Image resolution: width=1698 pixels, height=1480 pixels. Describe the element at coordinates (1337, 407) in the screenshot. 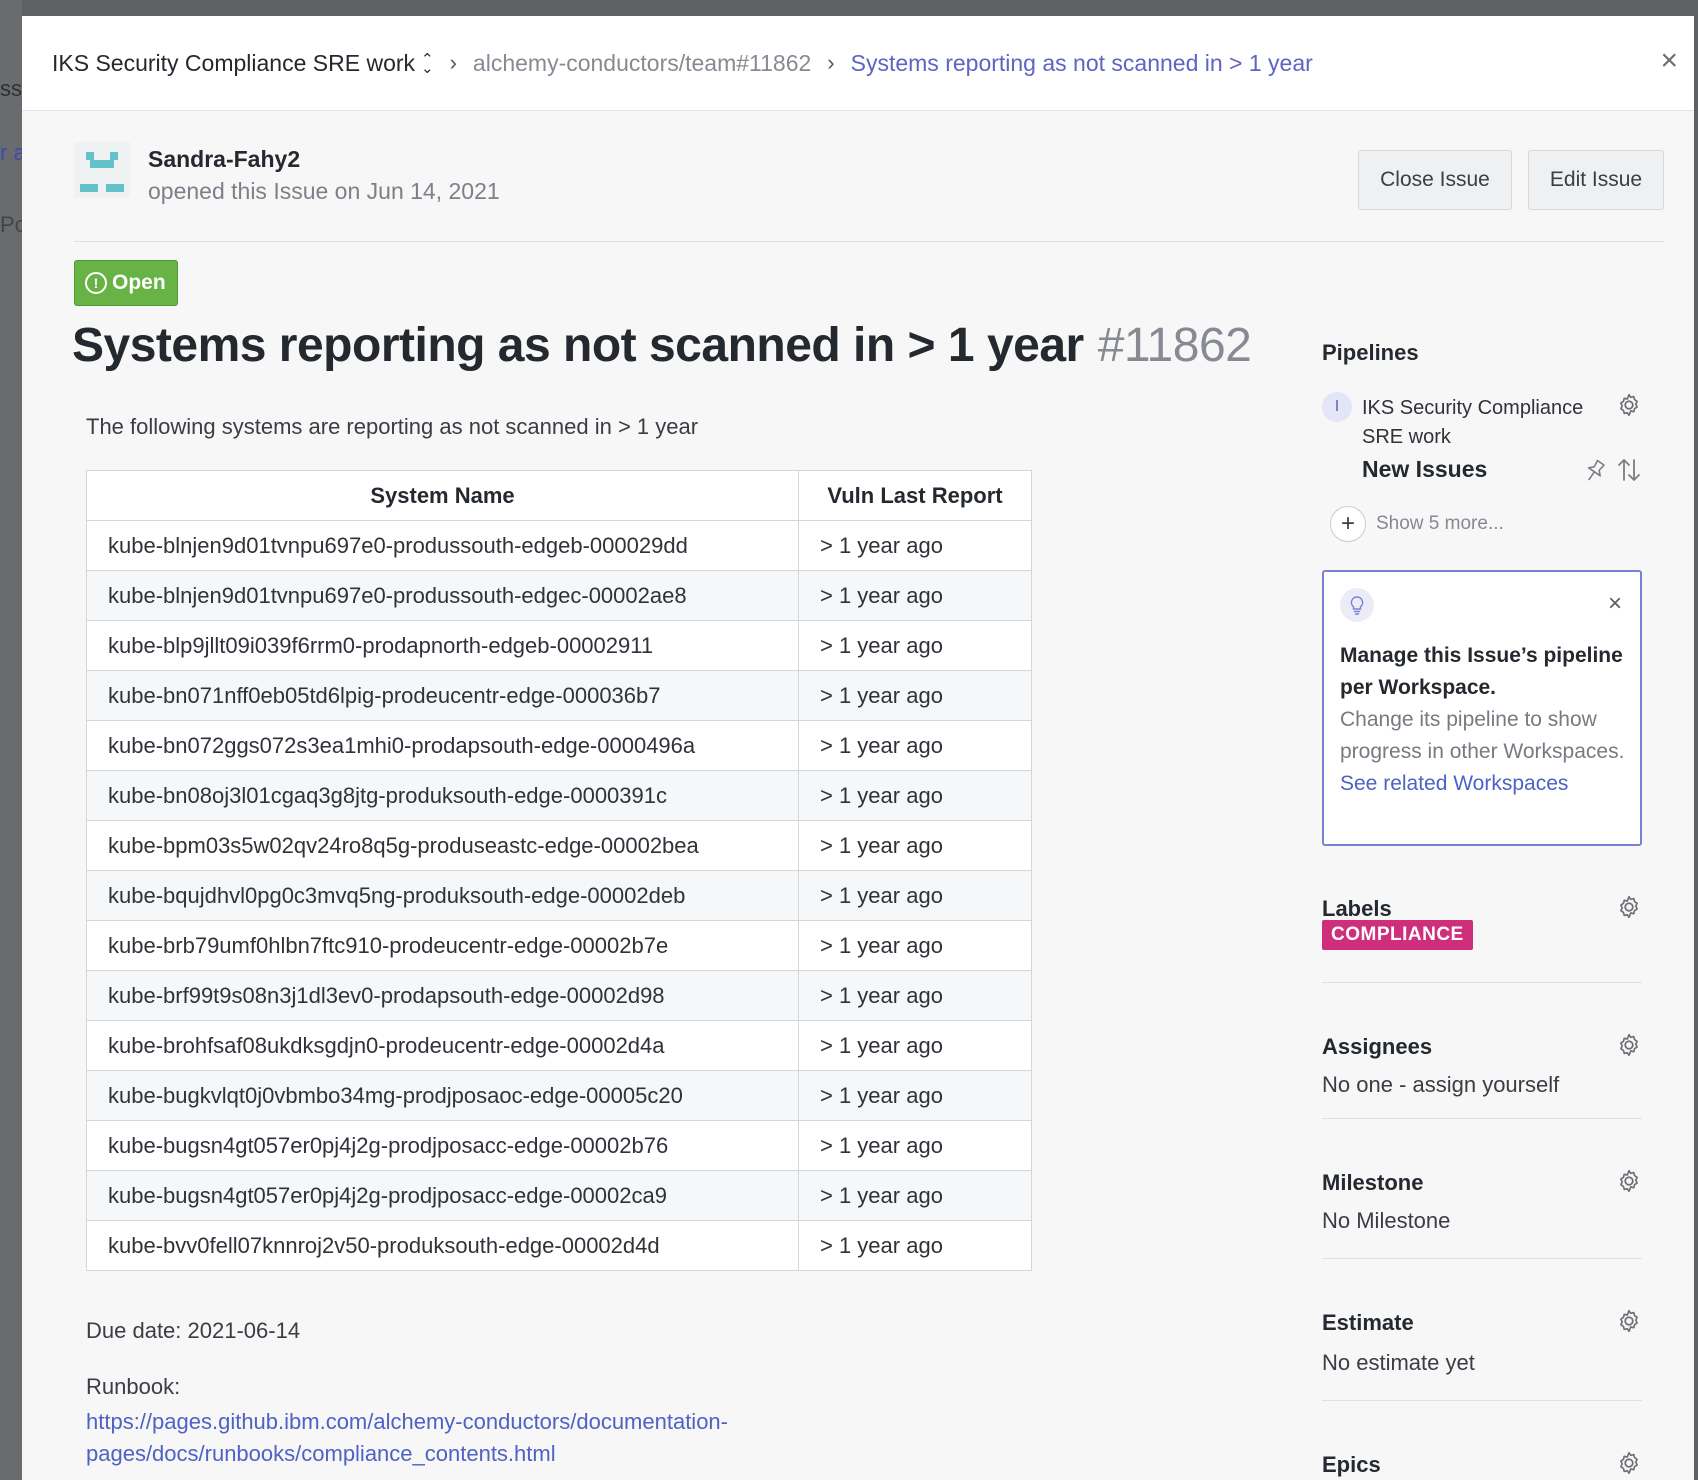

I see `workspace-badge: I` at that location.